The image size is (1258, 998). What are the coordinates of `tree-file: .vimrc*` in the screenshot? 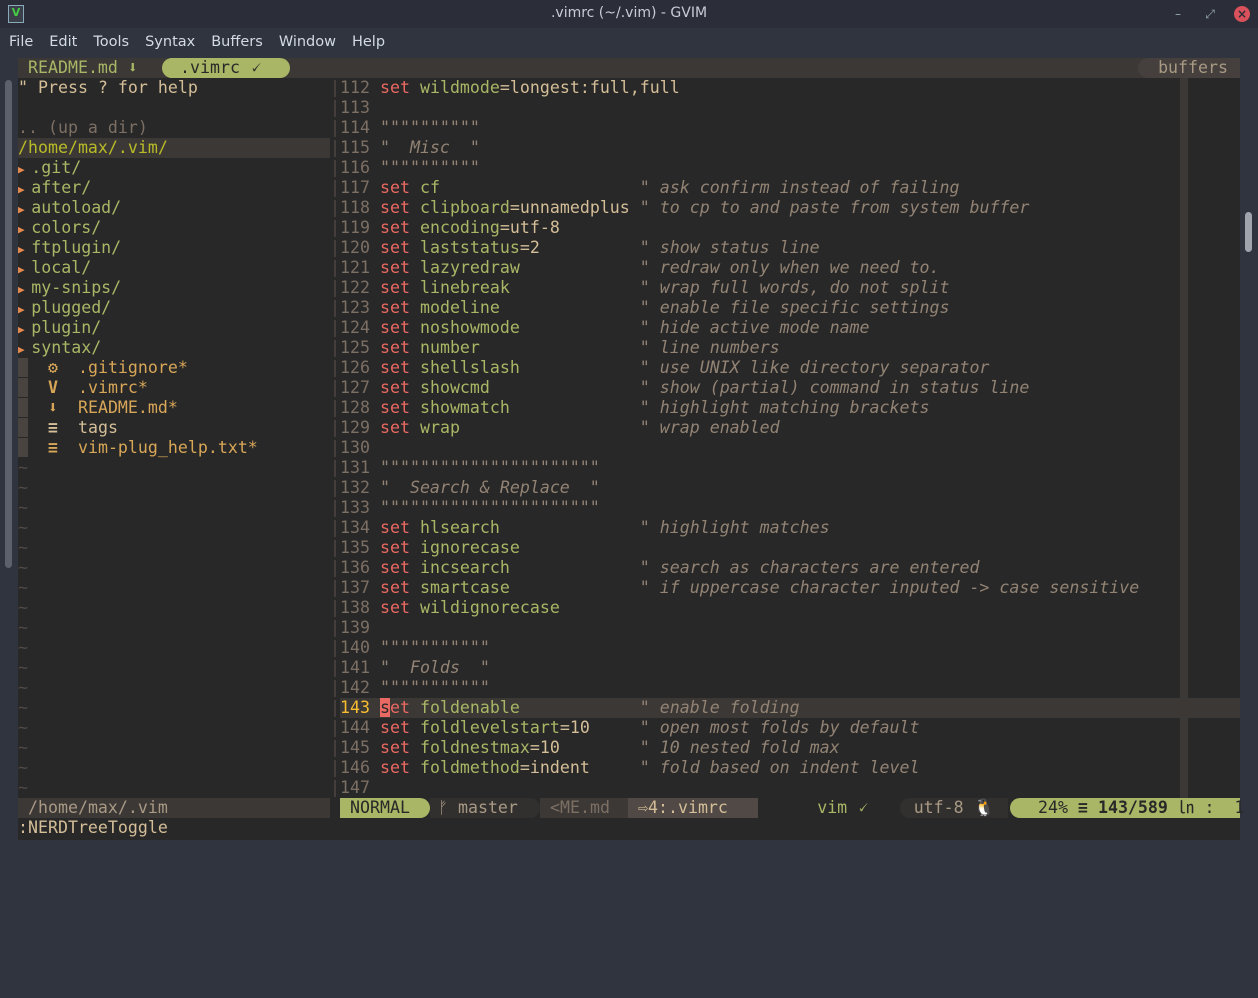 It's located at (113, 387).